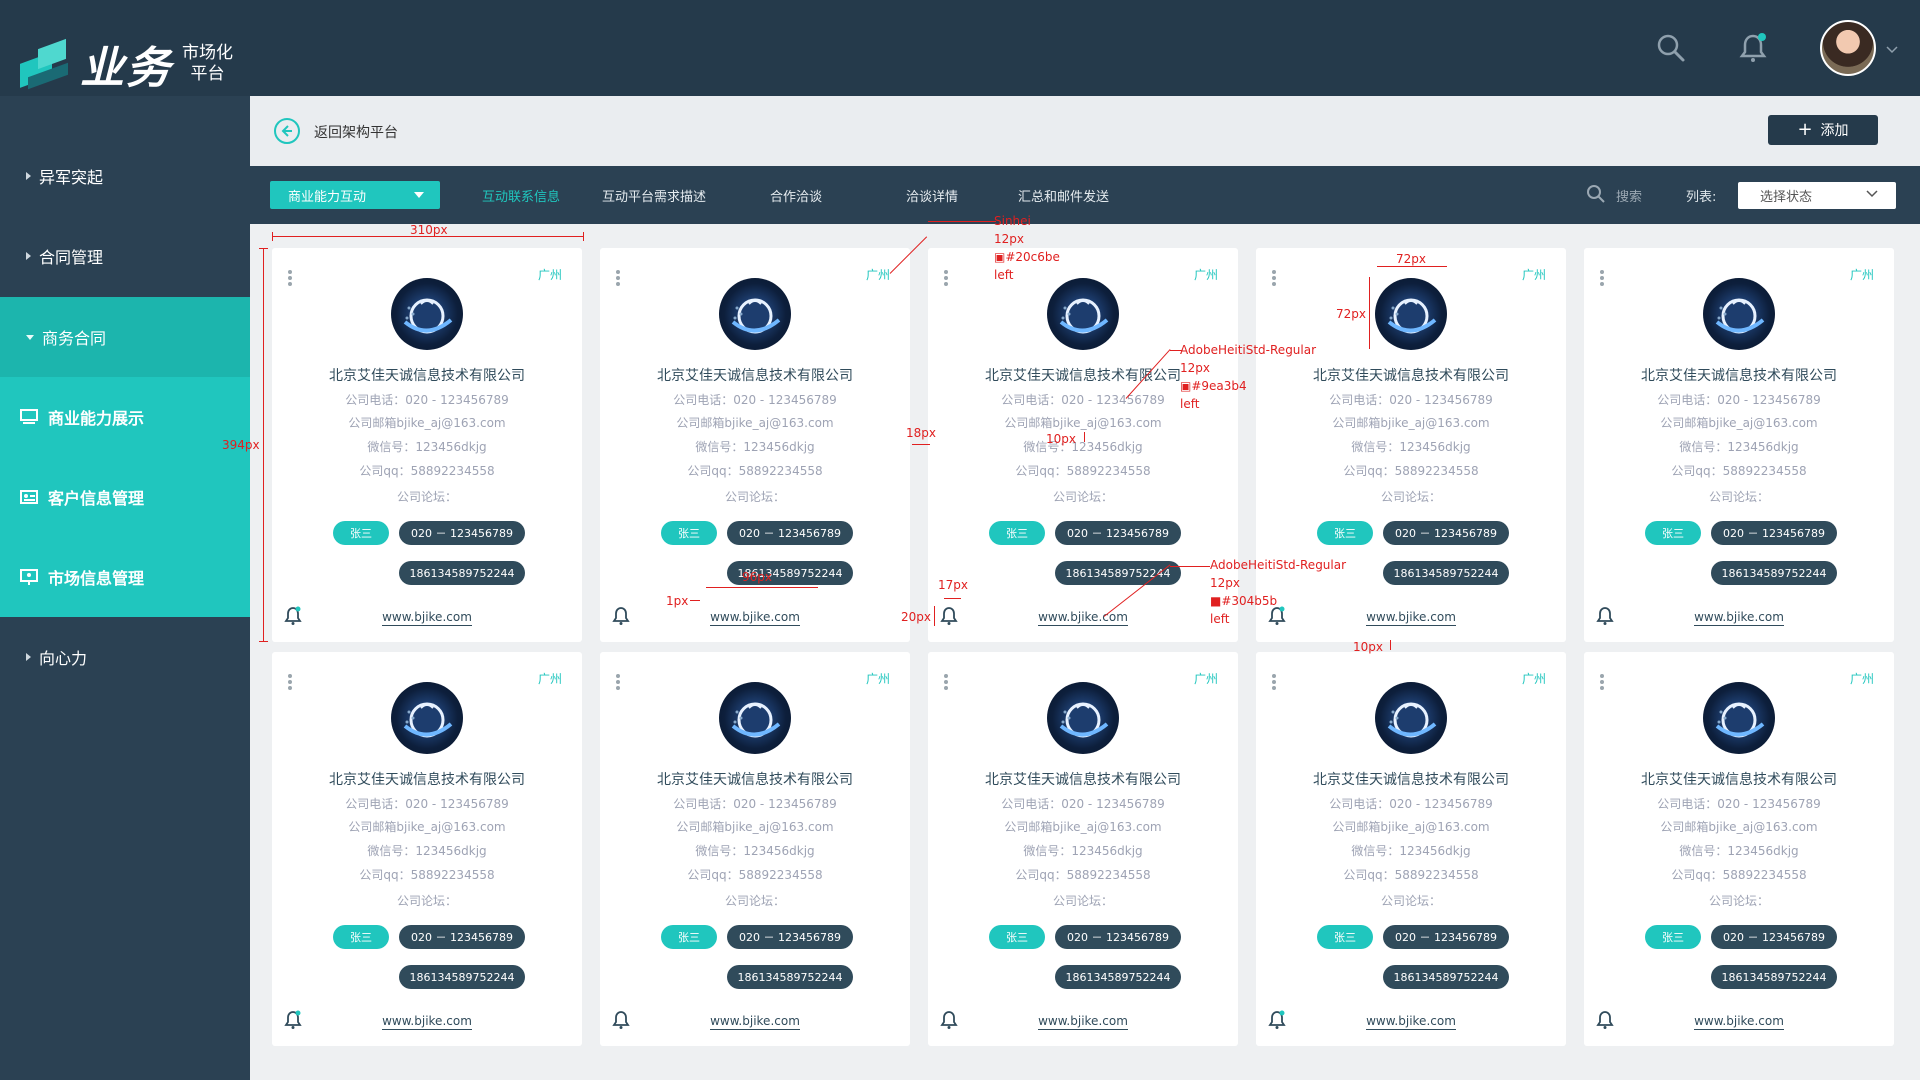 Image resolution: width=1920 pixels, height=1080 pixels. I want to click on sidebar-item-business-contract: 商务合同, so click(125, 337).